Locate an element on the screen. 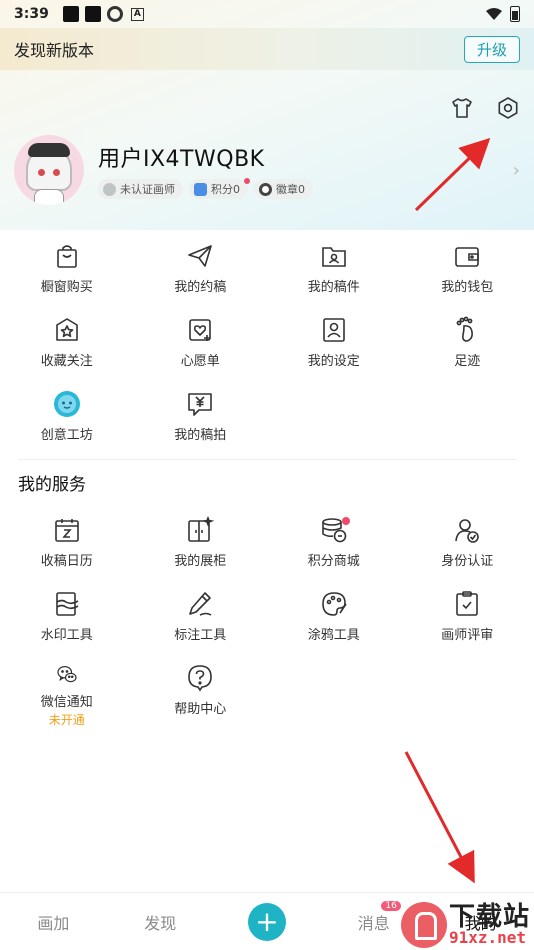 The height and width of the screenshot is (950, 534). badge-label: 徽章0 is located at coordinates (290, 189).